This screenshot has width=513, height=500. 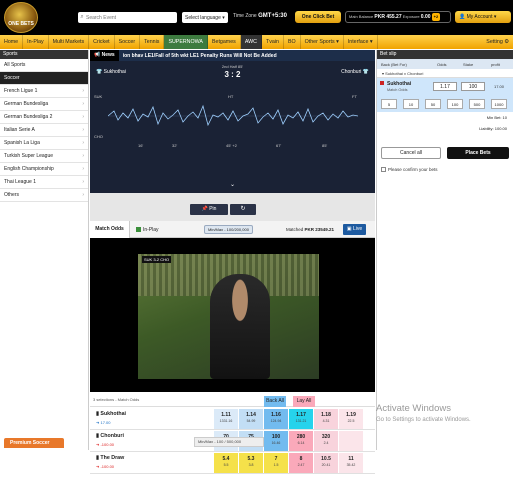 I want to click on nav-cricket: Cricket, so click(x=102, y=42).